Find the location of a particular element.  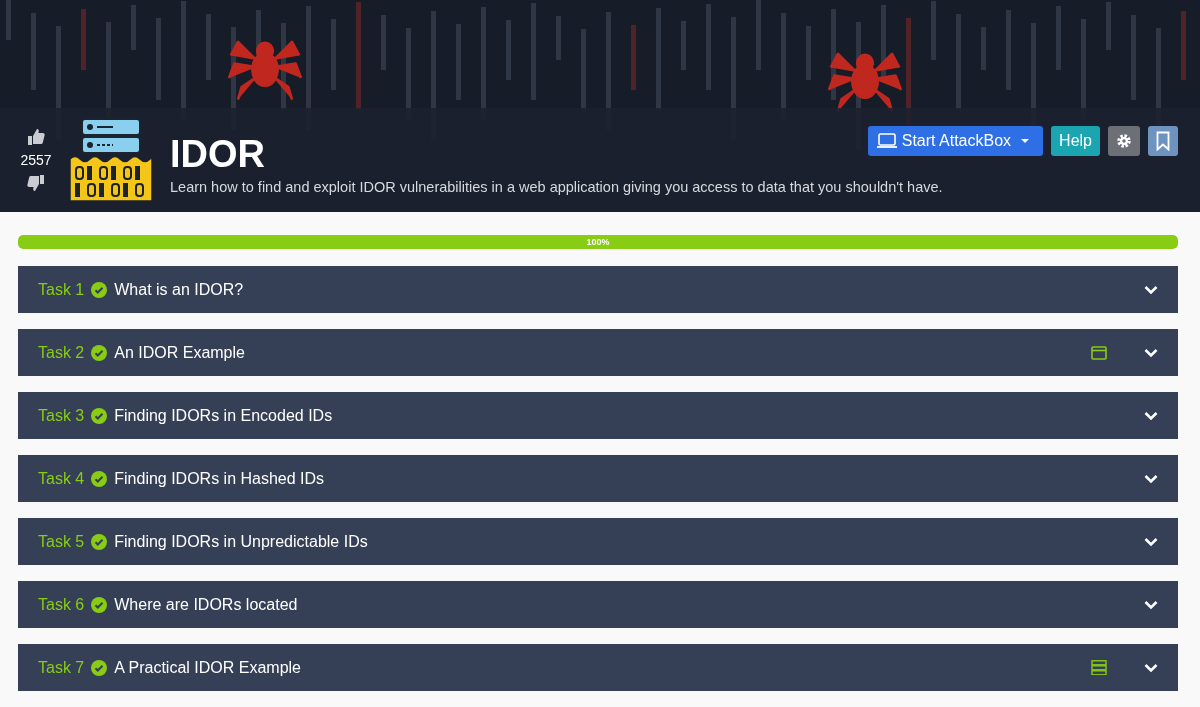

task-title: What is an IDOR? is located at coordinates (179, 289).